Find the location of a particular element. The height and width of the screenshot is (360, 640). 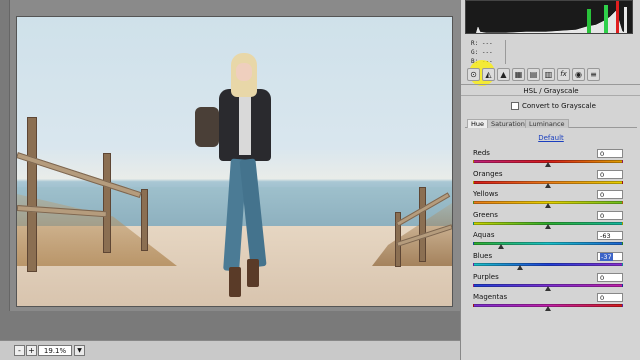

tone-curve-icon: ◭ is located at coordinates (488, 74).